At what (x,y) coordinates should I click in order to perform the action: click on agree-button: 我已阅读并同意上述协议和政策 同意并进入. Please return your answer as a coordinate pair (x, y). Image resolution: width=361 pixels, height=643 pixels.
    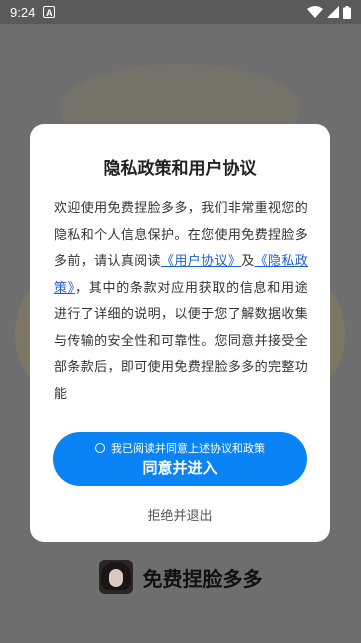
    Looking at the image, I should click on (180, 459).